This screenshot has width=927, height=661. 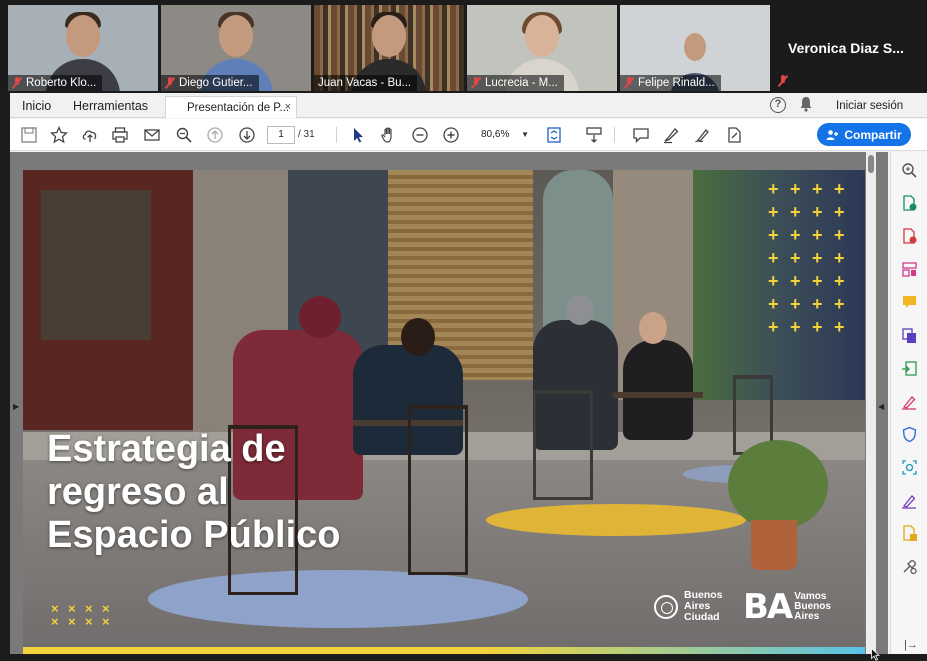 What do you see at coordinates (110, 106) in the screenshot?
I see `menu-tools: Herramientas` at bounding box center [110, 106].